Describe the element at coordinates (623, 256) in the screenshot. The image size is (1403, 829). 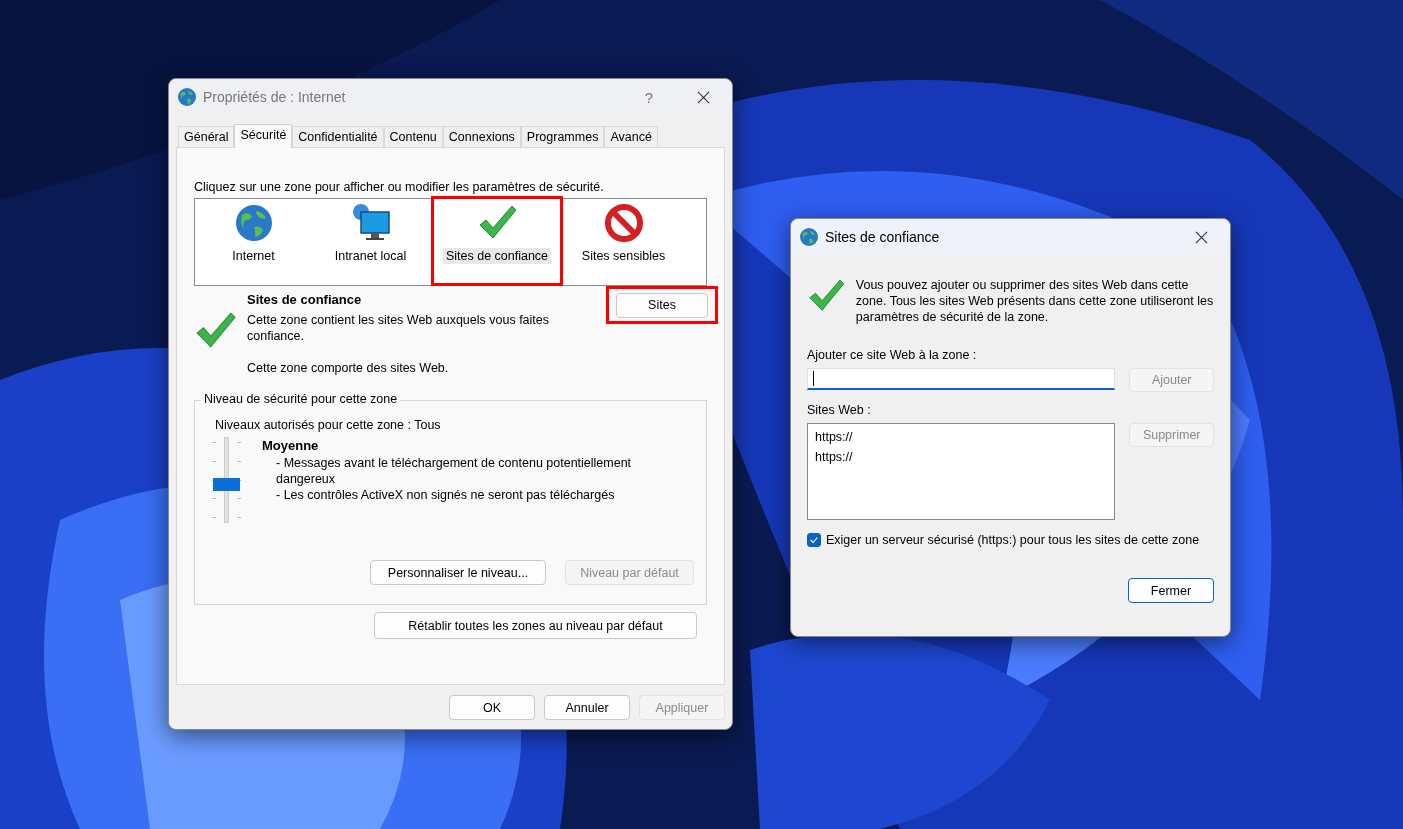
I see `zone-label: Sites sensibles` at that location.